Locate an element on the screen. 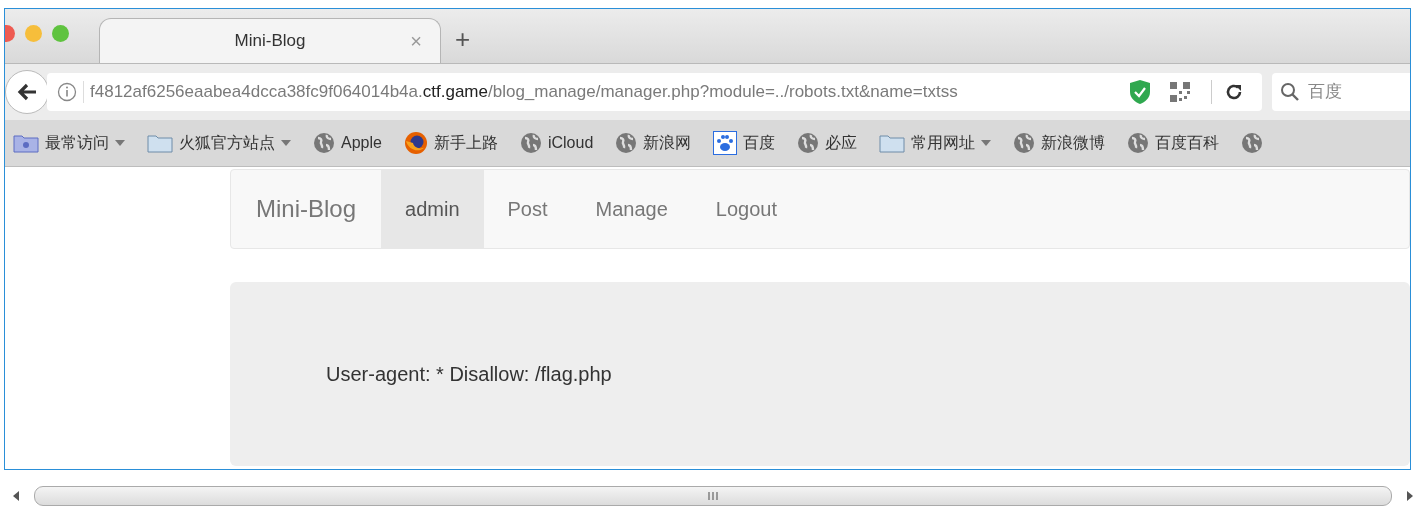  back-arrow-icon is located at coordinates (27, 92).